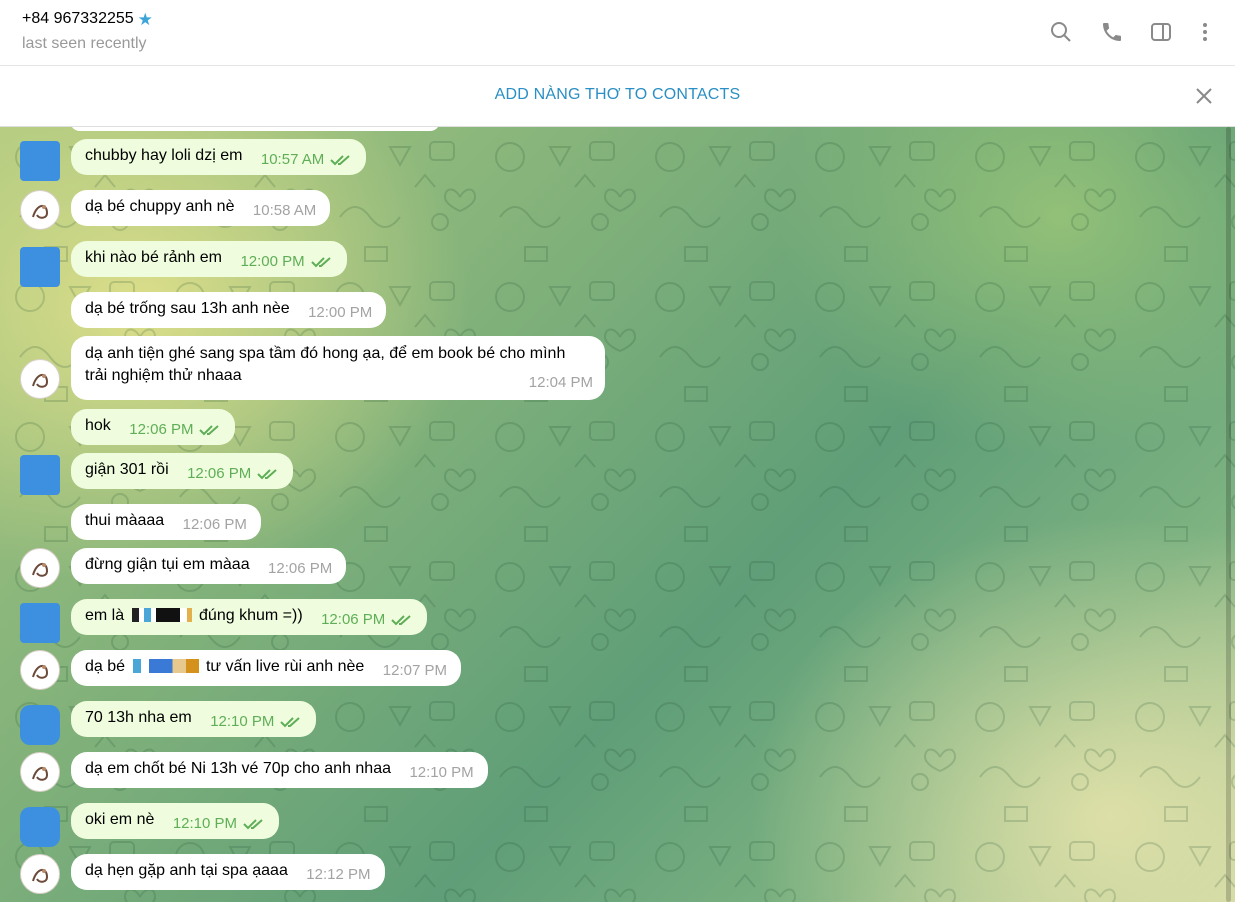  What do you see at coordinates (255, 129) in the screenshot?
I see `clipped-message` at bounding box center [255, 129].